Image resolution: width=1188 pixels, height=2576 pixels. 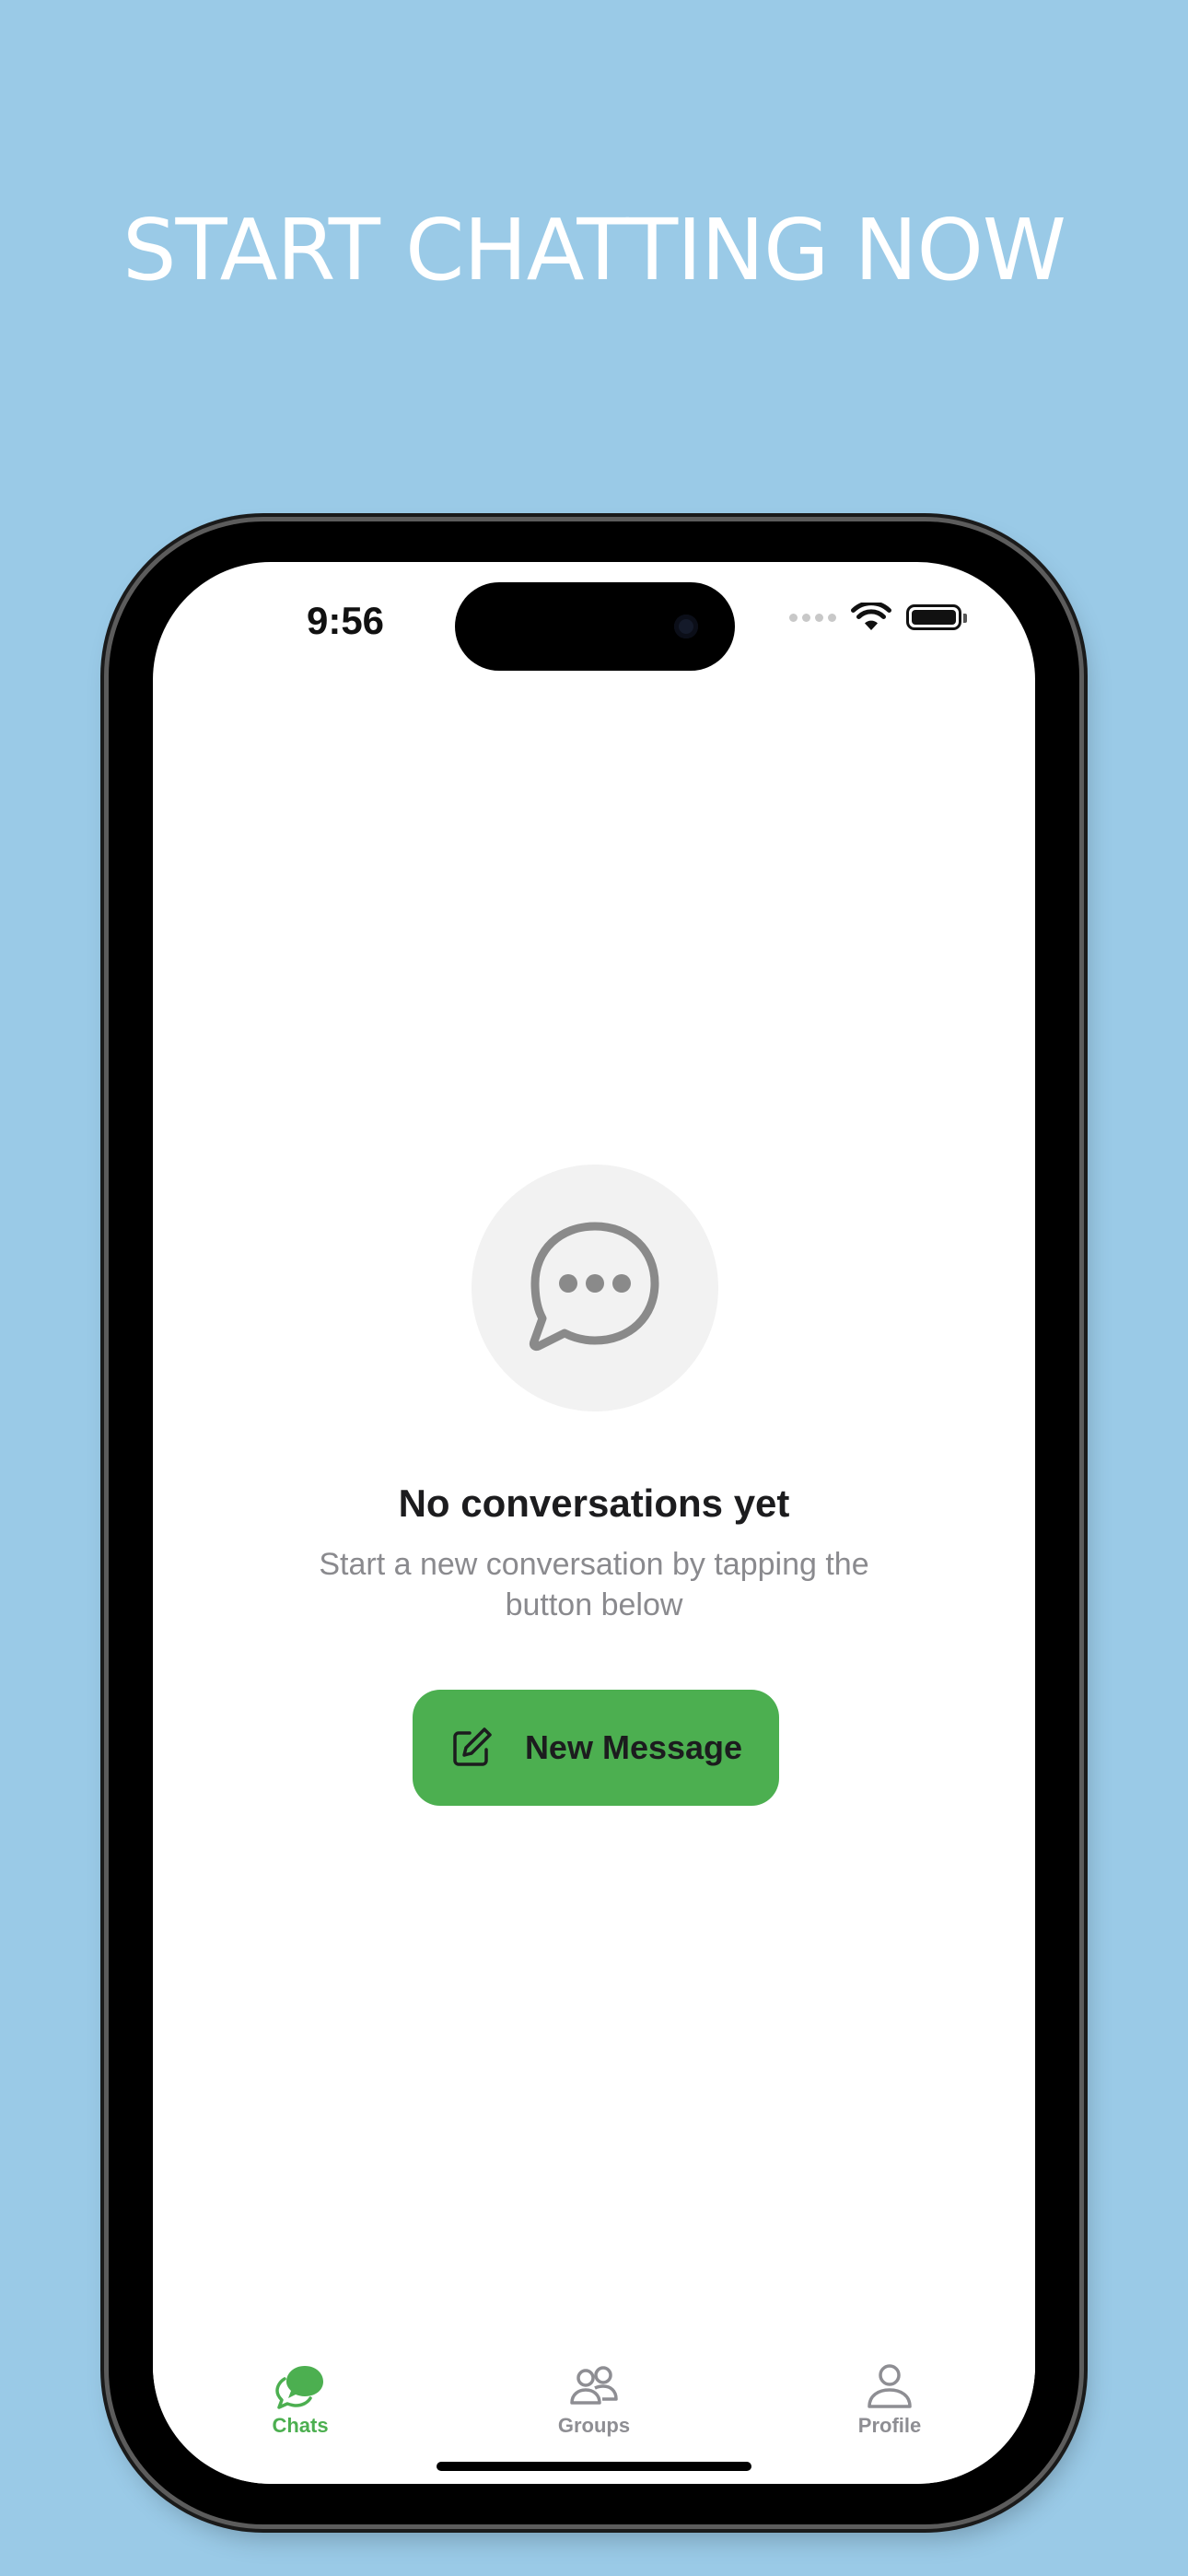 I want to click on people-icon, so click(x=594, y=2385).